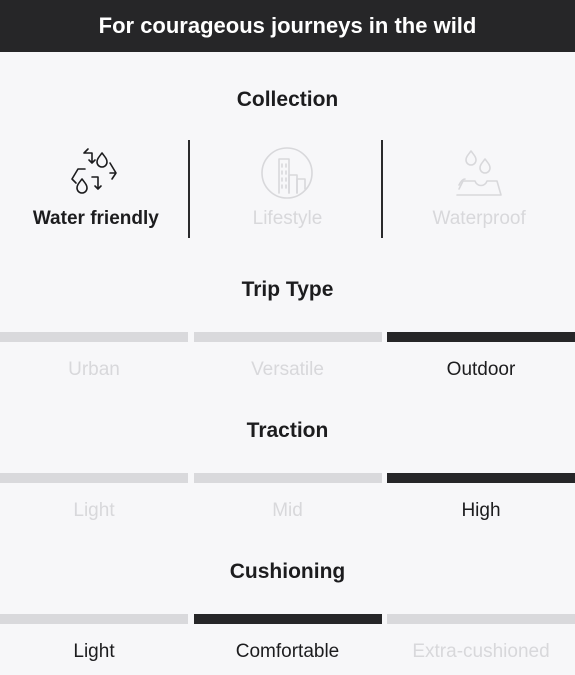 The height and width of the screenshot is (675, 575). I want to click on cushioning-option-comfortable: Comfortable, so click(287, 638).